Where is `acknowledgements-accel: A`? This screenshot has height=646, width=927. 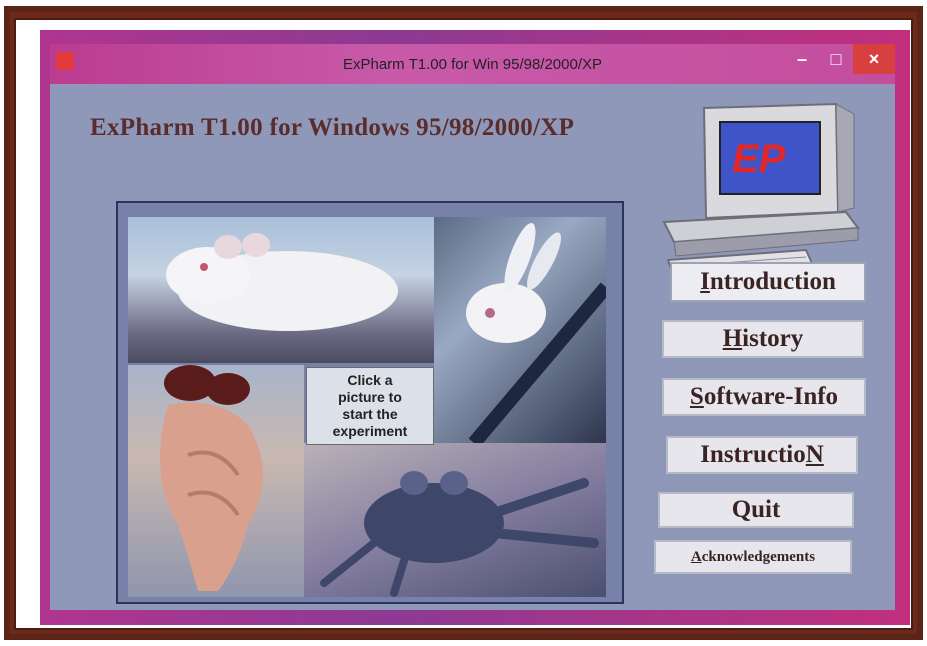 acknowledgements-accel: A is located at coordinates (696, 556).